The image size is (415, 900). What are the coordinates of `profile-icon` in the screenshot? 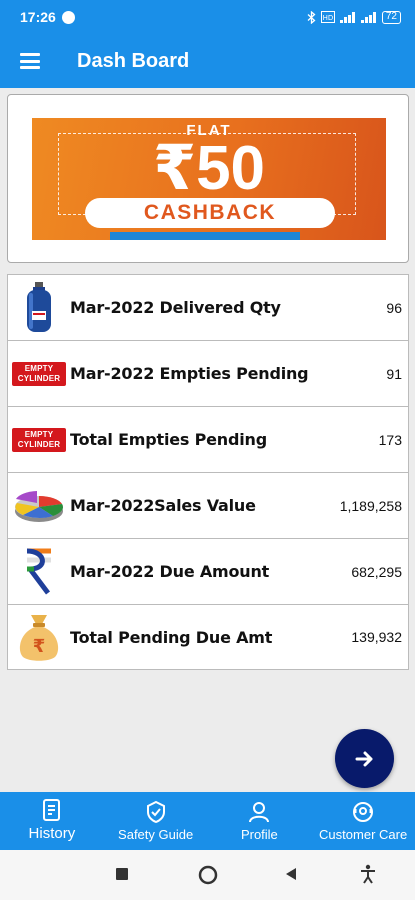 It's located at (259, 812).